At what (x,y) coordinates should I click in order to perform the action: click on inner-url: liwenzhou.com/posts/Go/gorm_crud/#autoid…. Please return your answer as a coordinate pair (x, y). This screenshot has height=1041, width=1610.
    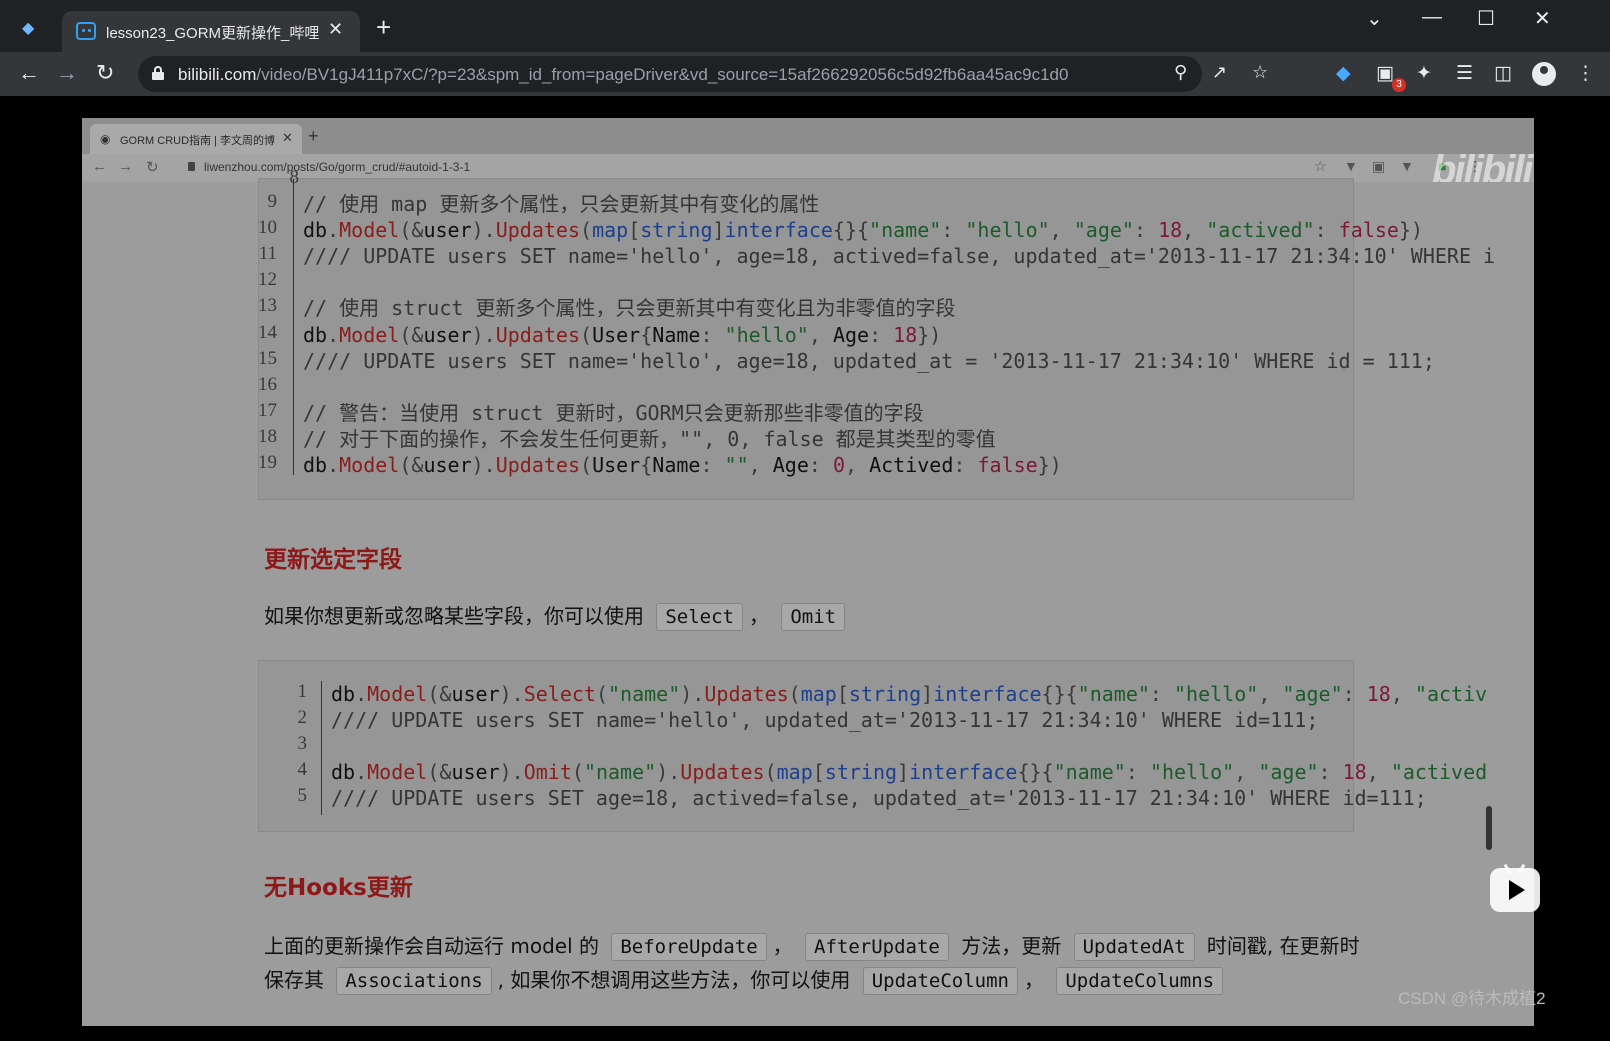
    Looking at the image, I should click on (337, 167).